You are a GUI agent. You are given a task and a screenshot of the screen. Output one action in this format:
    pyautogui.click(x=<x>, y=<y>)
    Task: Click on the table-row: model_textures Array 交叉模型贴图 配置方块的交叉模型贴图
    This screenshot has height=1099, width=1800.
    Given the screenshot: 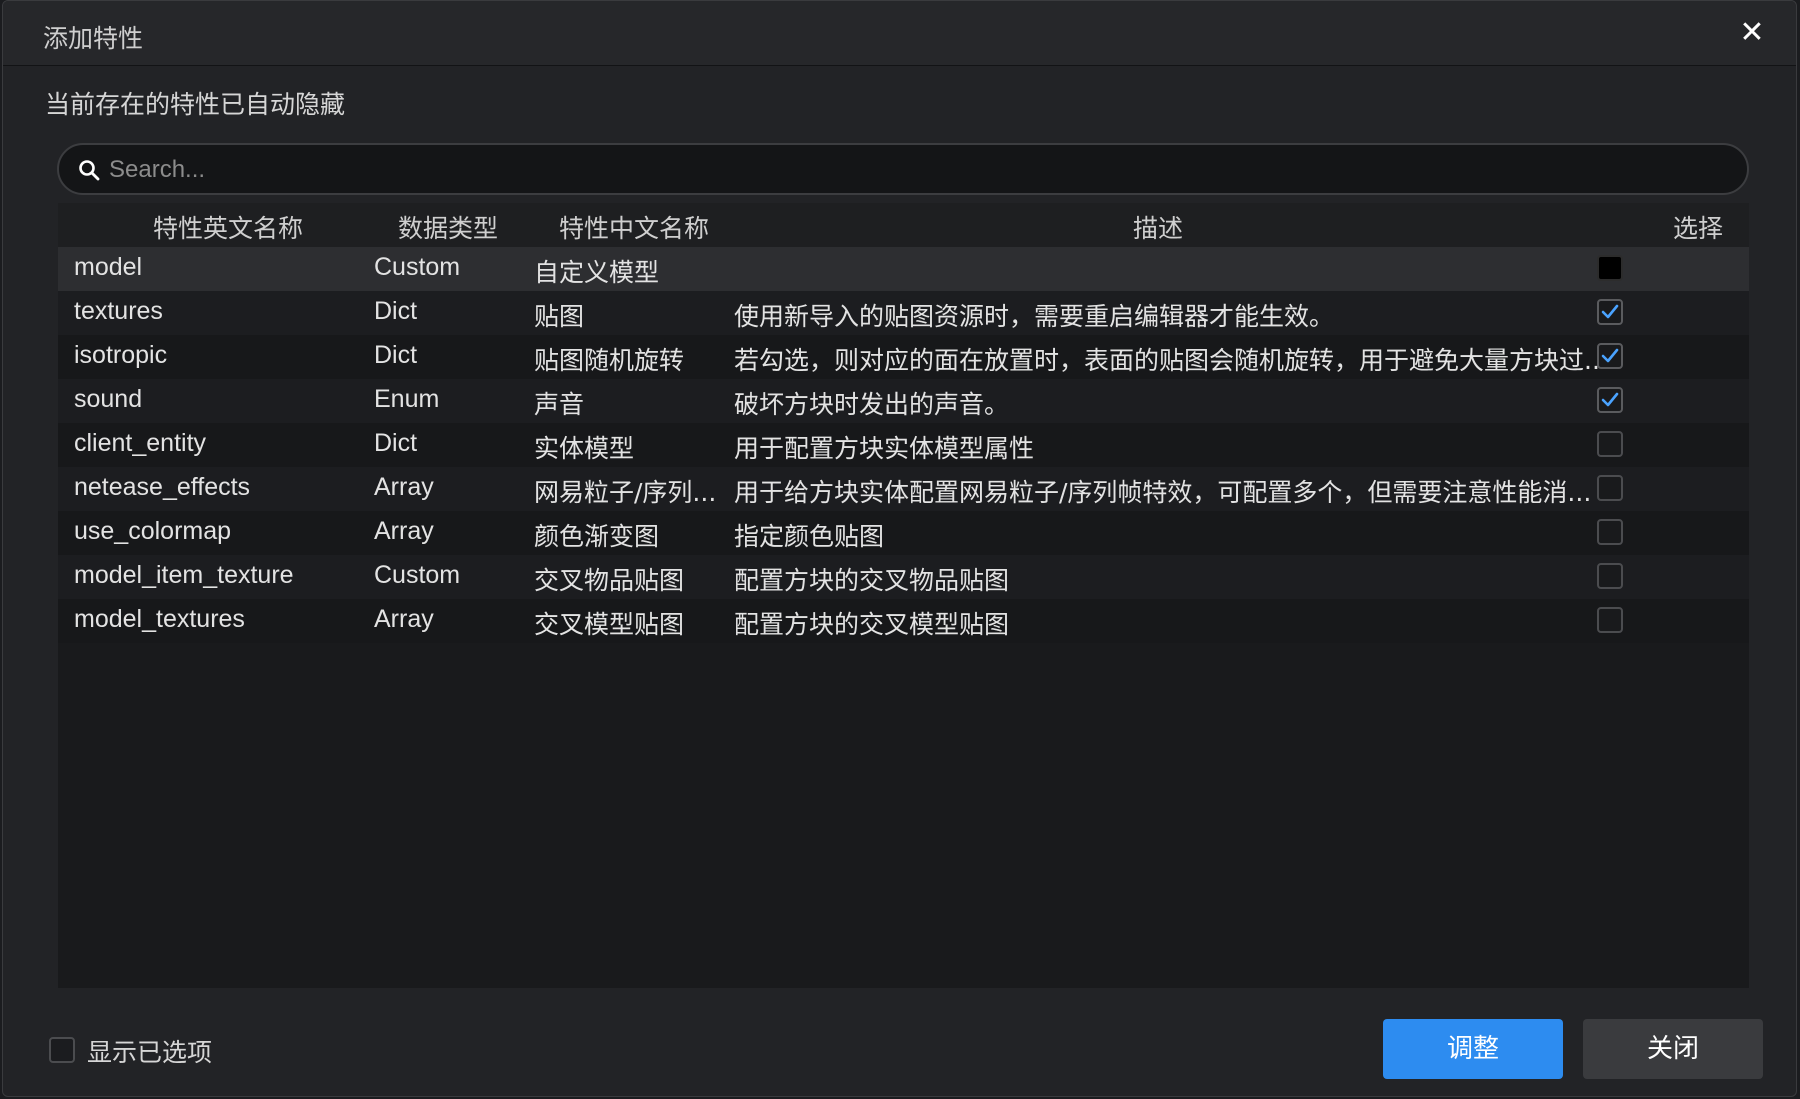 What is the action you would take?
    pyautogui.click(x=903, y=621)
    